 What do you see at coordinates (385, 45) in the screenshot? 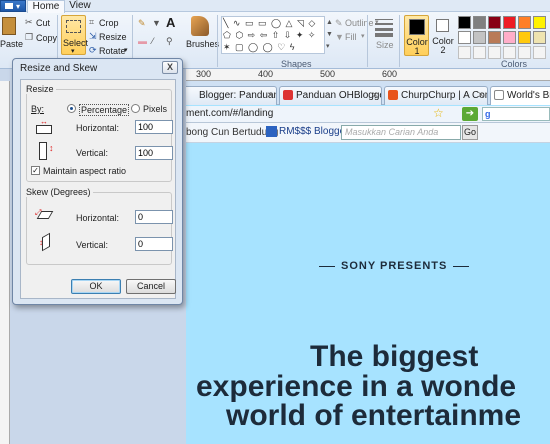
I see `size-button: Size` at bounding box center [385, 45].